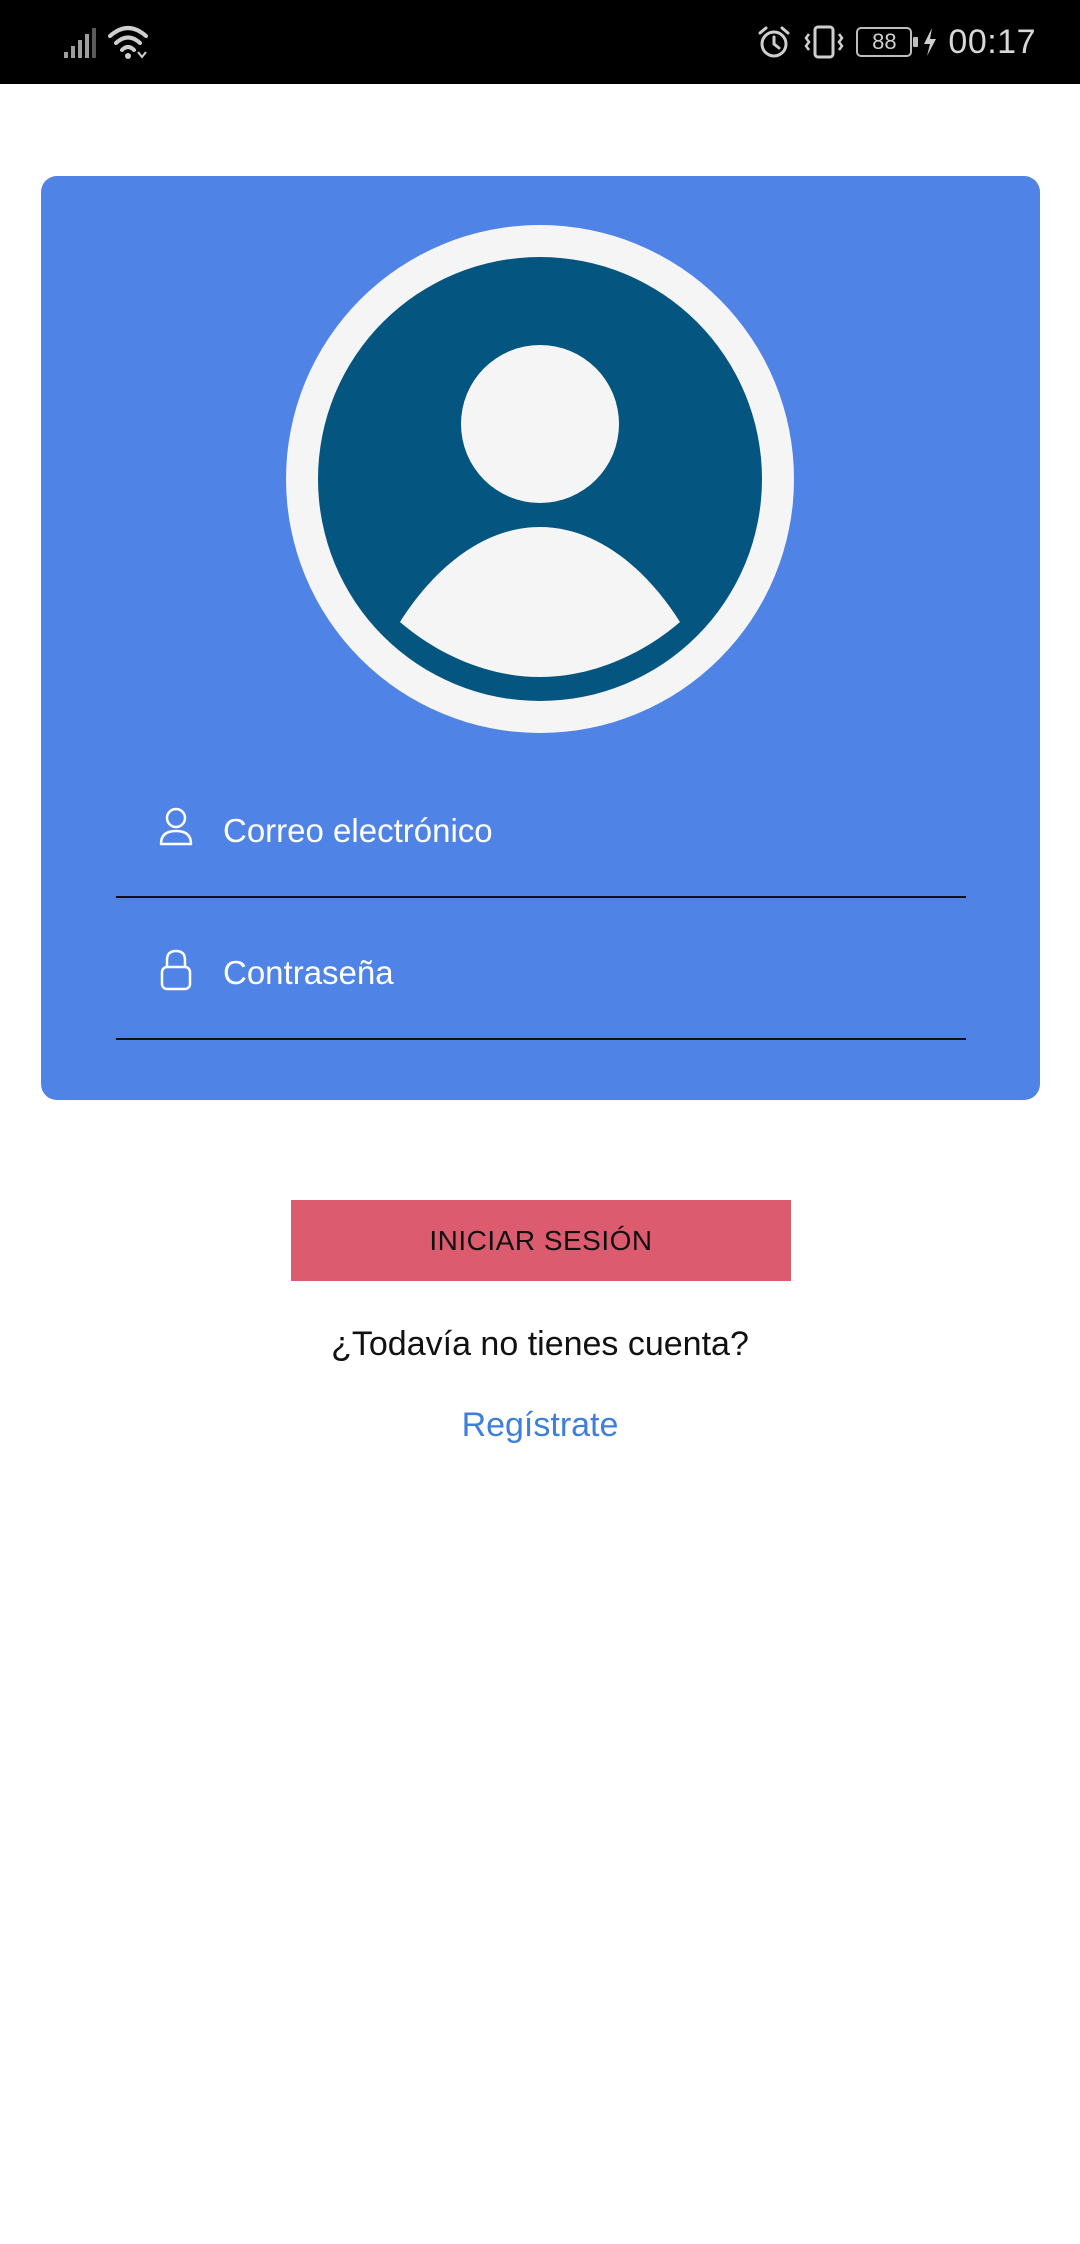 Image resolution: width=1080 pixels, height=2244 pixels. I want to click on battery-level: 88, so click(884, 41).